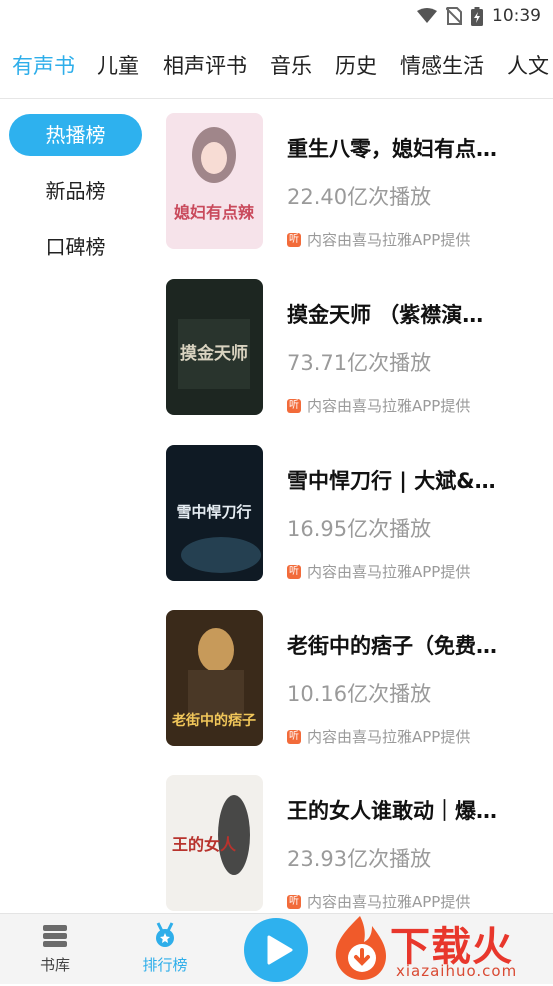  I want to click on sidebar-item-new: 新品榜, so click(75, 191).